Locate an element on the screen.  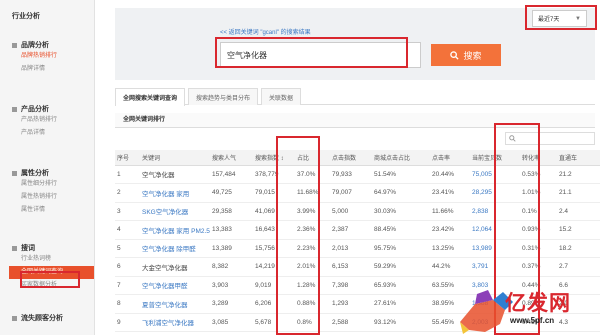
sidebar-section-title-product: 产品分析 is located at coordinates (53, 109).